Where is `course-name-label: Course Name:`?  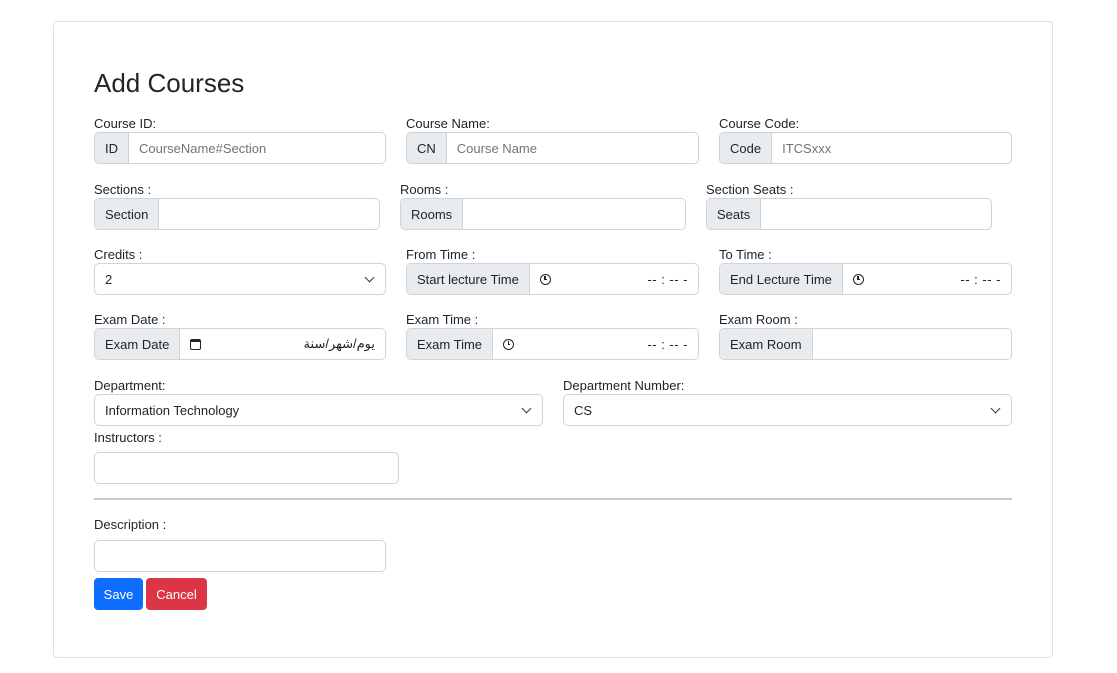 course-name-label: Course Name: is located at coordinates (448, 123).